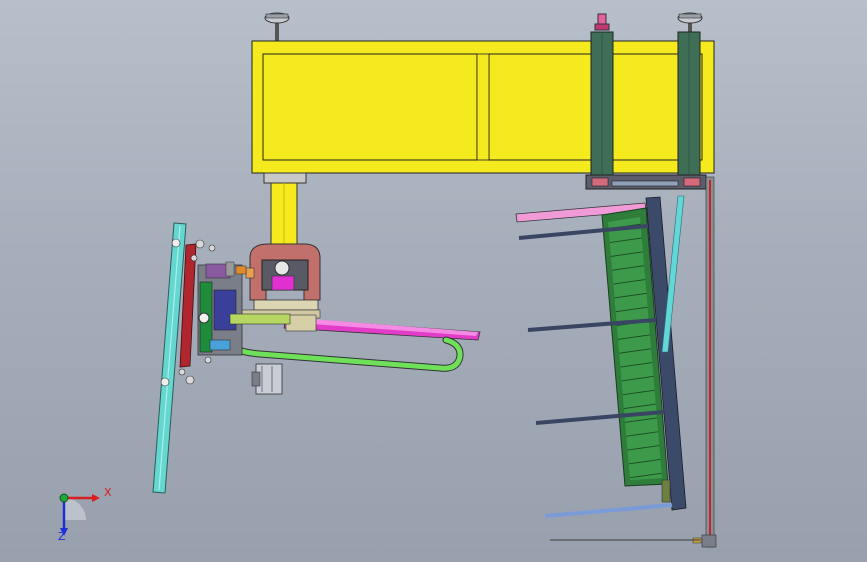 Image resolution: width=867 pixels, height=562 pixels. Describe the element at coordinates (108, 492) in the screenshot. I see `x-axis-label: X` at that location.